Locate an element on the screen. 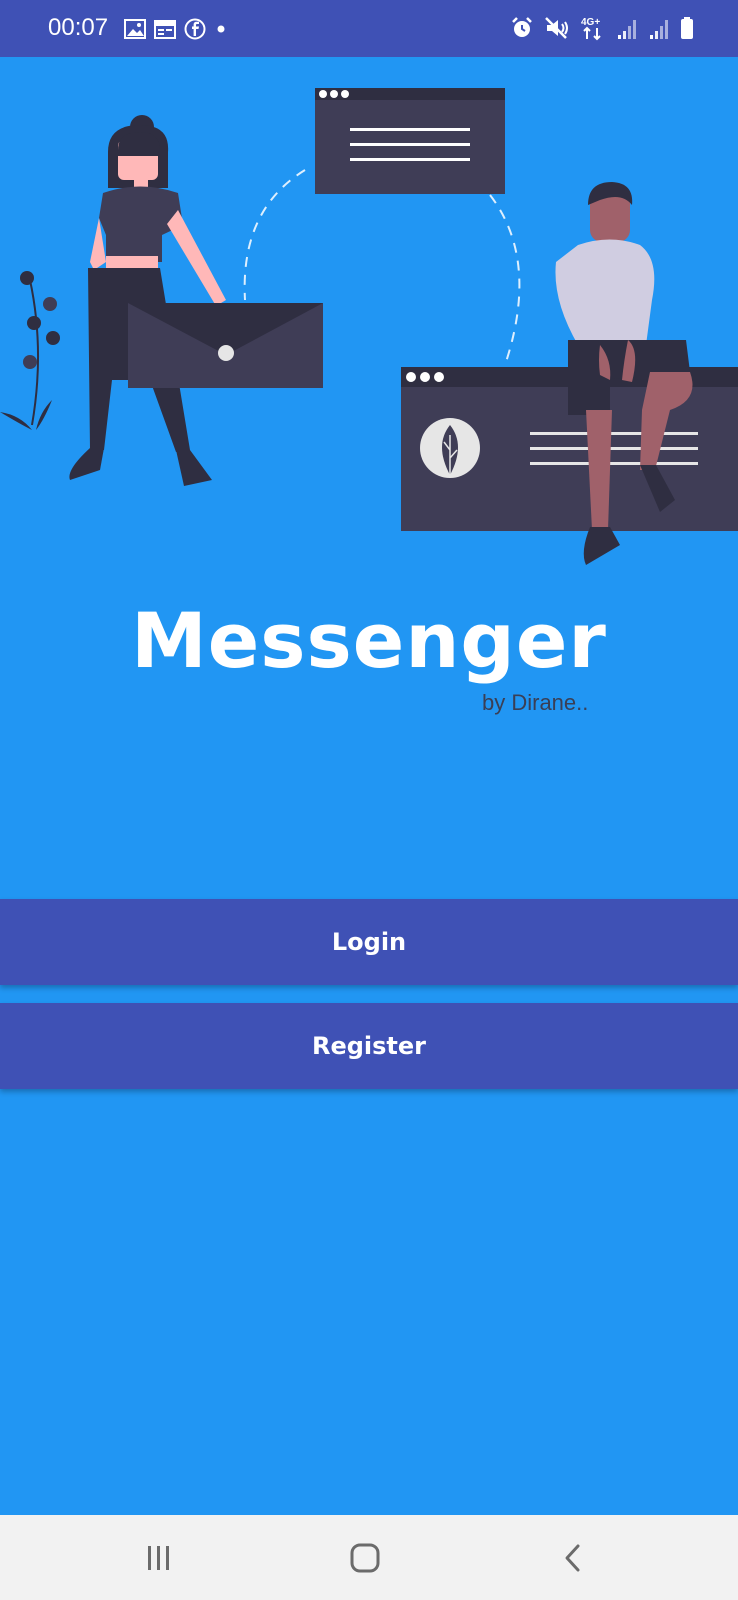 The height and width of the screenshot is (1600, 738). status-time: 00:07 is located at coordinates (78, 27).